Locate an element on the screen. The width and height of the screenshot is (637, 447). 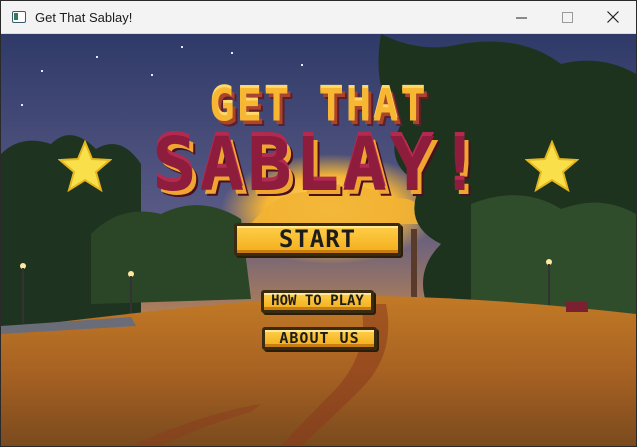
close-icon is located at coordinates (613, 17).